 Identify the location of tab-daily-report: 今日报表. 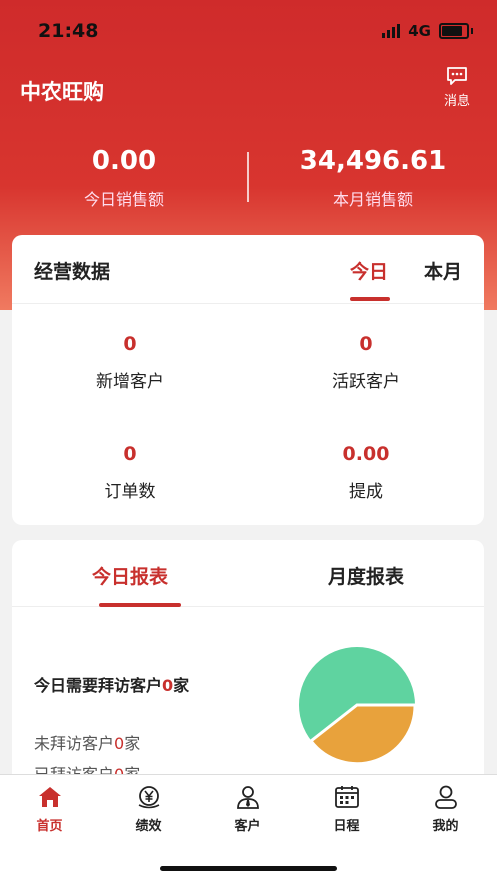
(130, 575).